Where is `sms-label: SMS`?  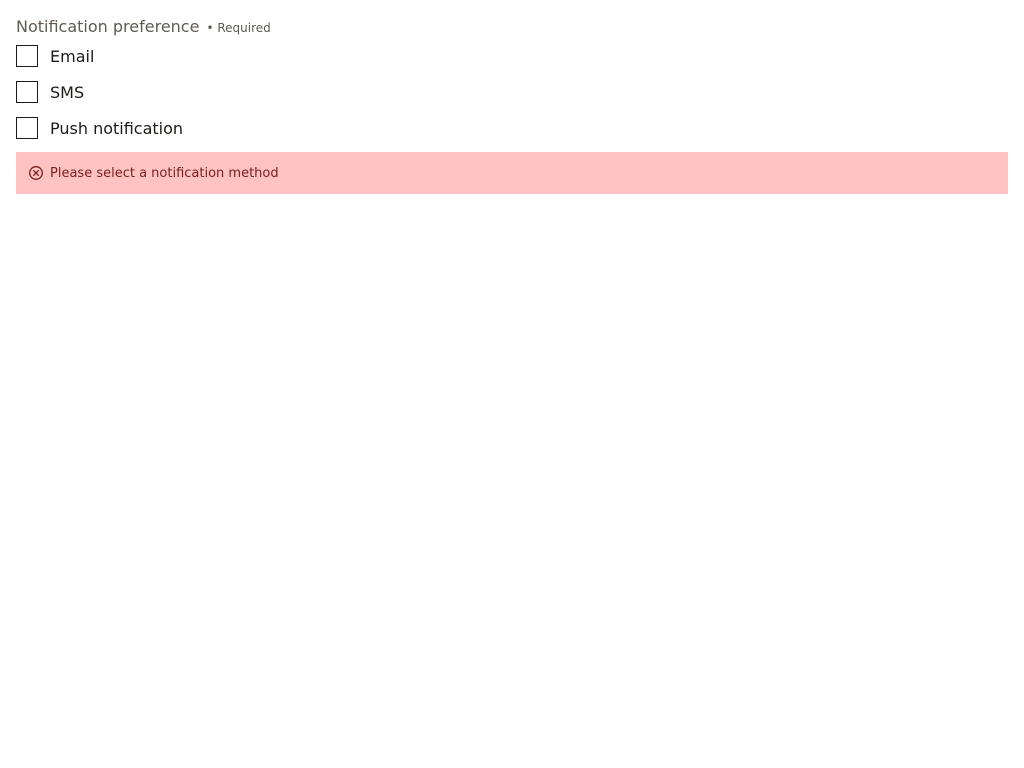 sms-label: SMS is located at coordinates (67, 92).